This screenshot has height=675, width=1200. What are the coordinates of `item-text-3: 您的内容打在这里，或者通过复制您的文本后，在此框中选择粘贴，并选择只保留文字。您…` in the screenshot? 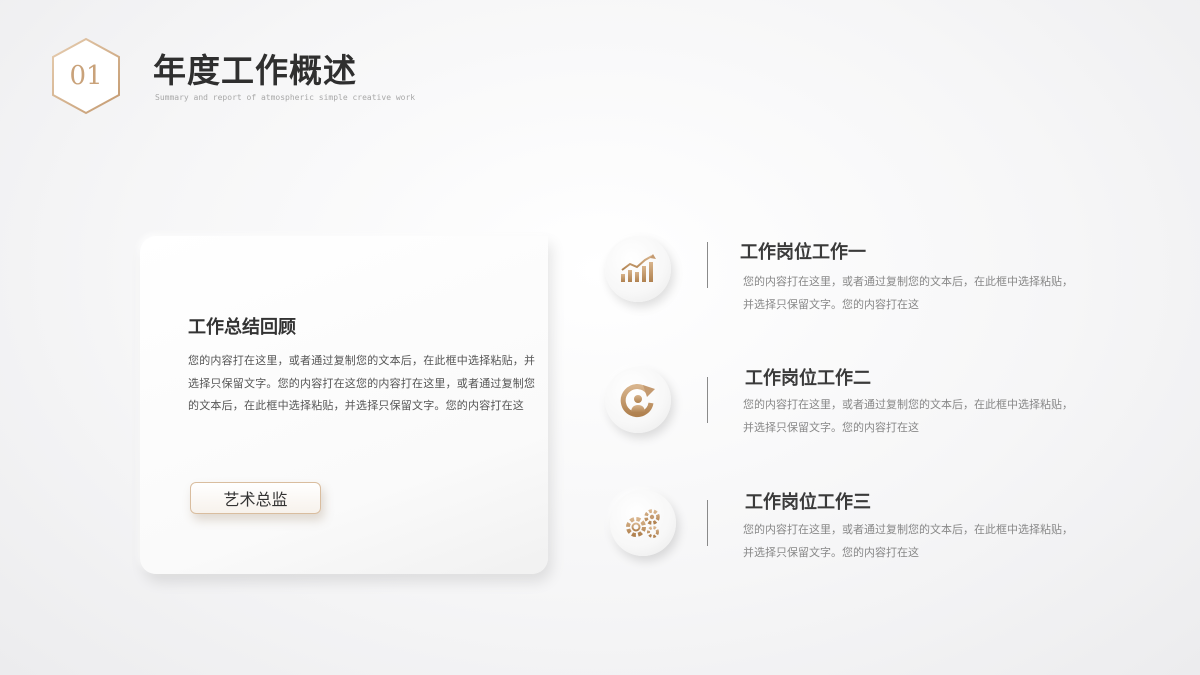 It's located at (908, 541).